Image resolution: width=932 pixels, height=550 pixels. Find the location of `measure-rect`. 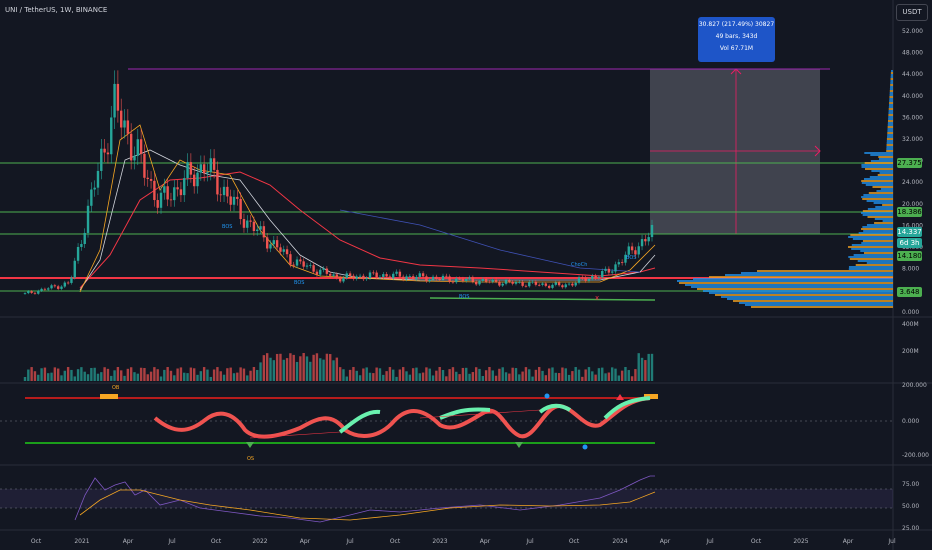

measure-rect is located at coordinates (735, 151).